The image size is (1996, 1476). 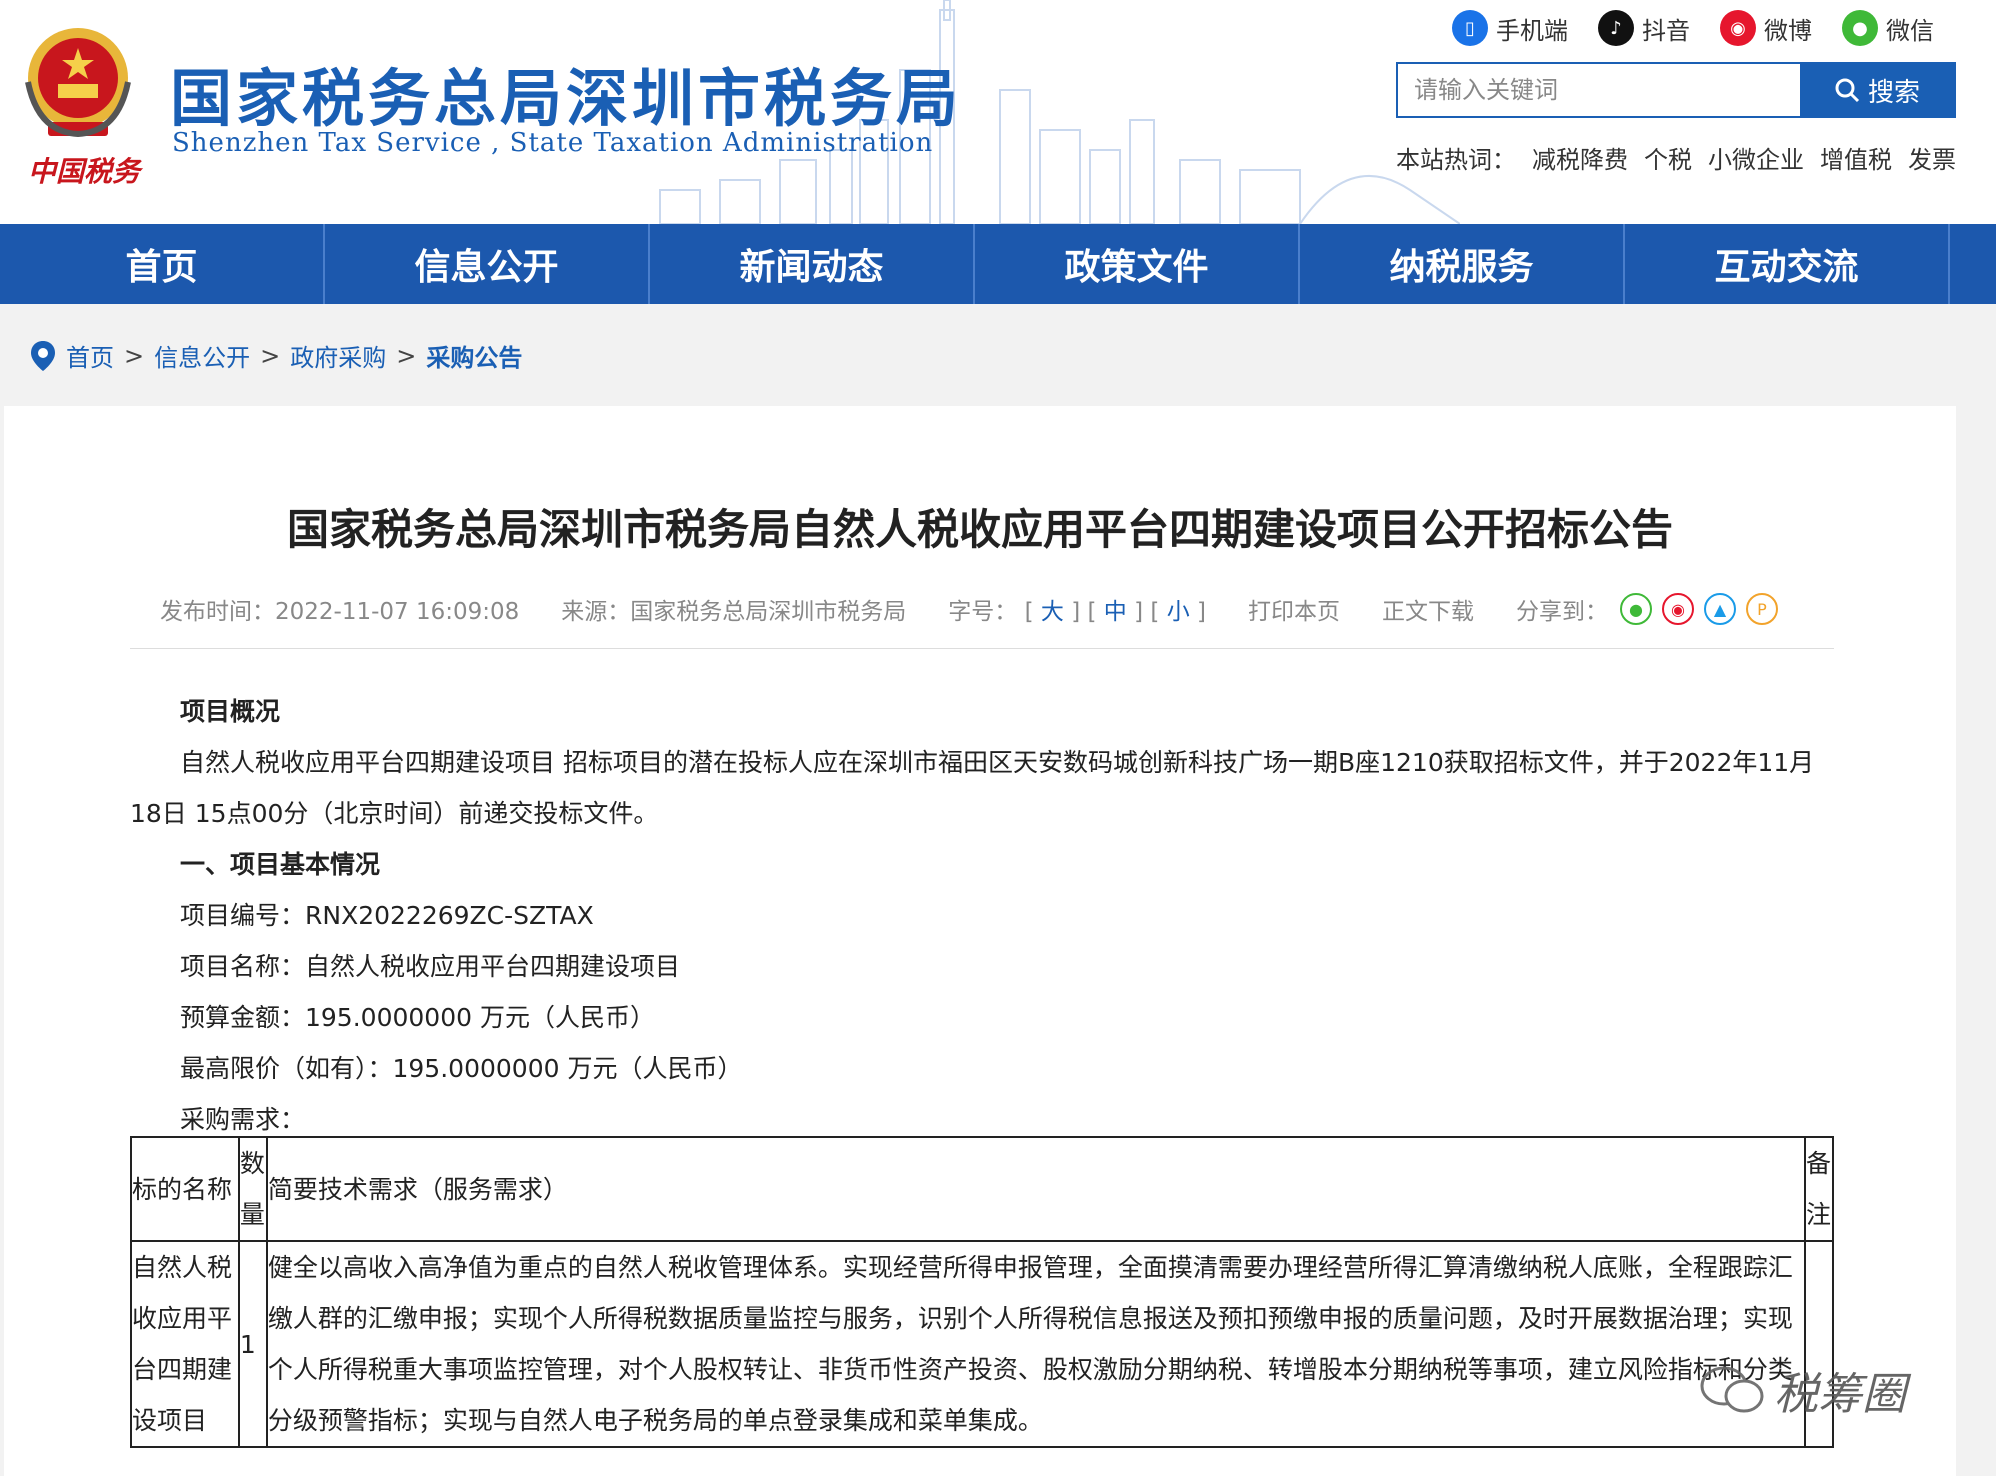 I want to click on nav-item-service: 纳税服务, so click(x=1462, y=264).